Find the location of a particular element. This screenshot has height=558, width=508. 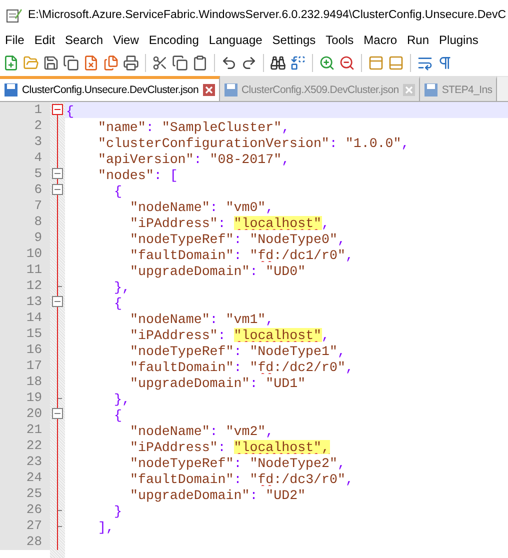

line-number: 11 is located at coordinates (25, 270).